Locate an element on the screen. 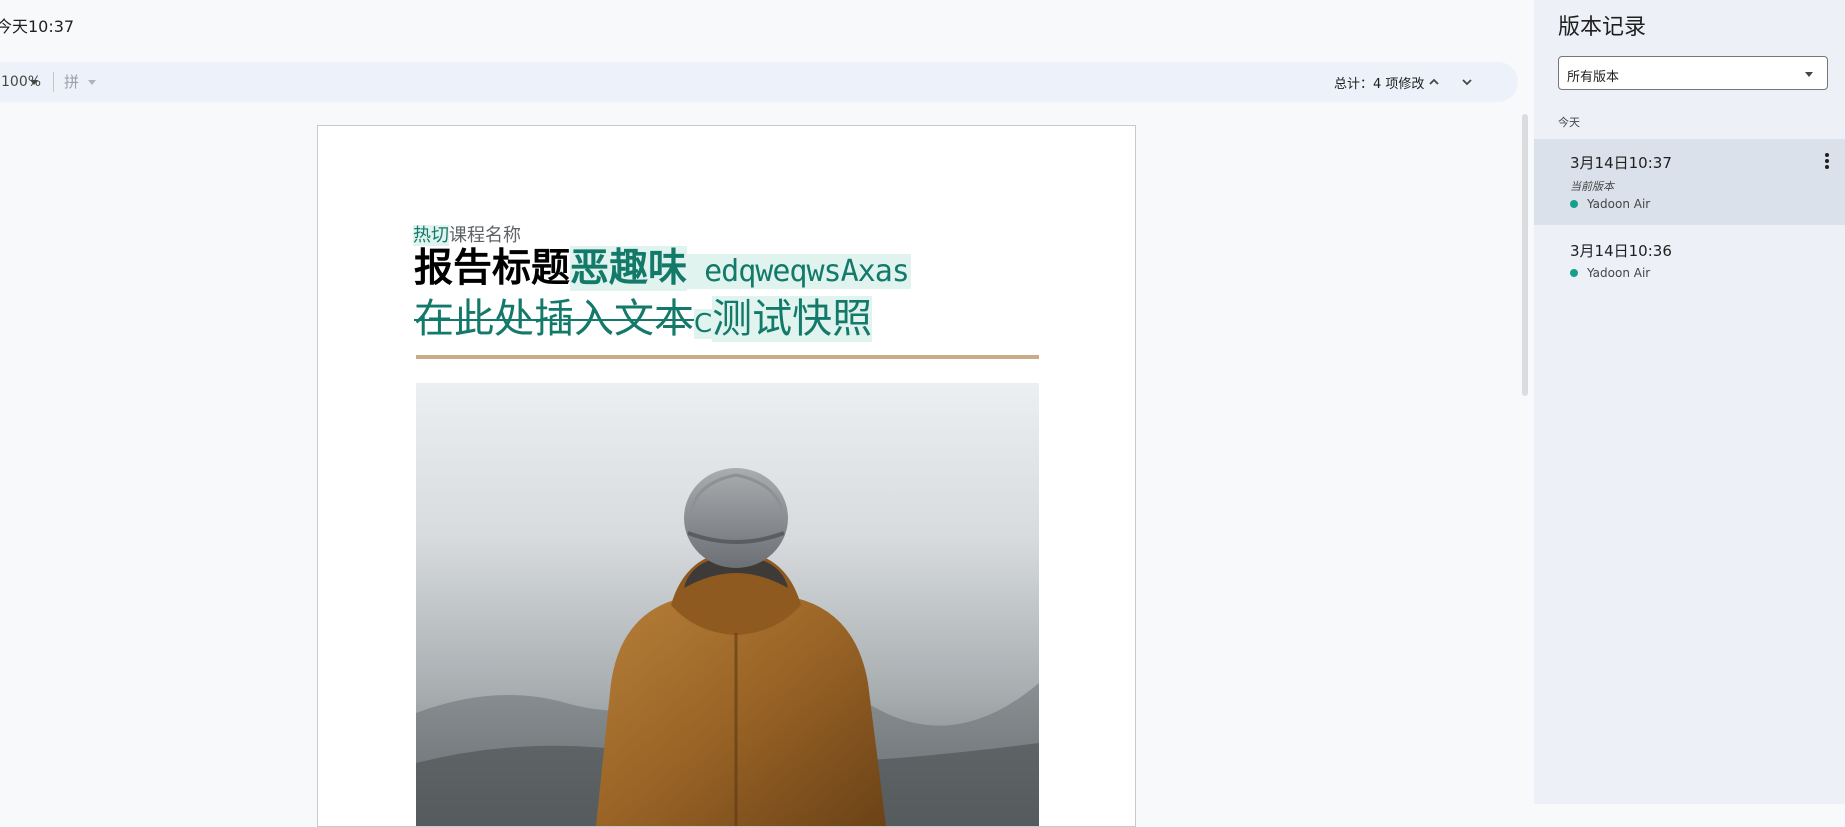 Image resolution: width=1845 pixels, height=827 pixels. inserted-text: 热切 is located at coordinates (431, 235).